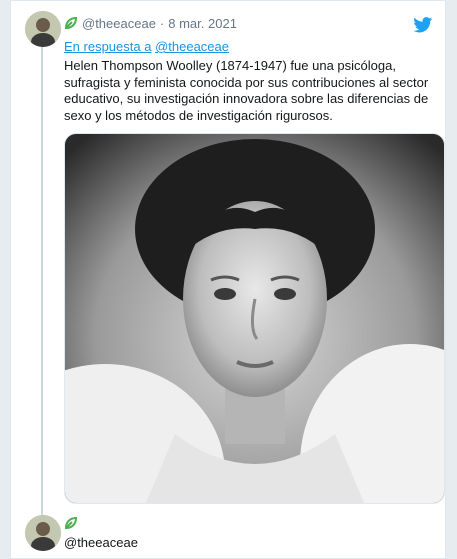  What do you see at coordinates (108, 46) in the screenshot?
I see `reply-prefix: En respuesta a` at bounding box center [108, 46].